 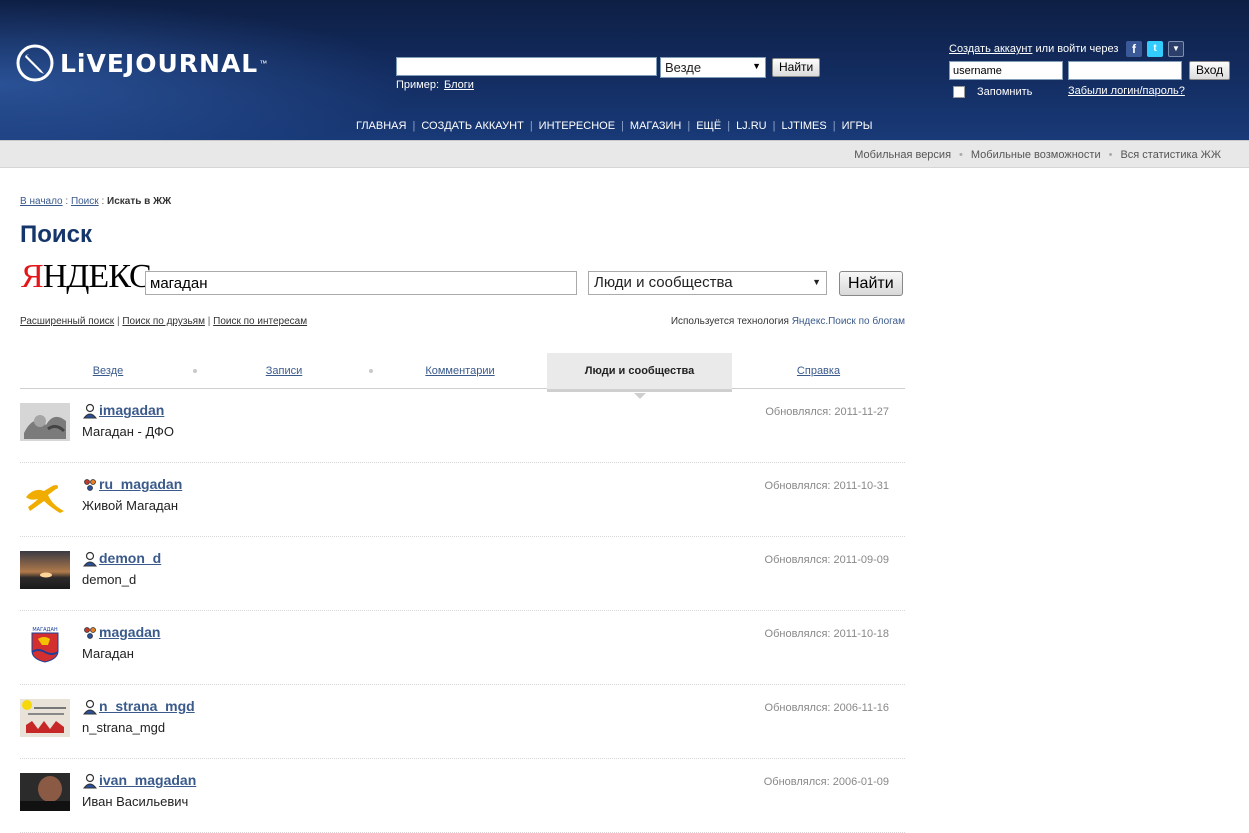 What do you see at coordinates (708, 126) in the screenshot?
I see `nav-more: ЕЩЁ` at bounding box center [708, 126].